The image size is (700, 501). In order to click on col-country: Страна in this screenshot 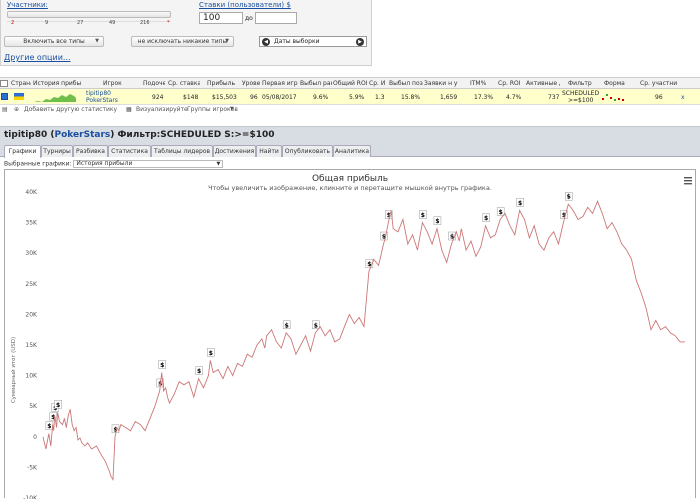, I will do `click(21, 83)`.